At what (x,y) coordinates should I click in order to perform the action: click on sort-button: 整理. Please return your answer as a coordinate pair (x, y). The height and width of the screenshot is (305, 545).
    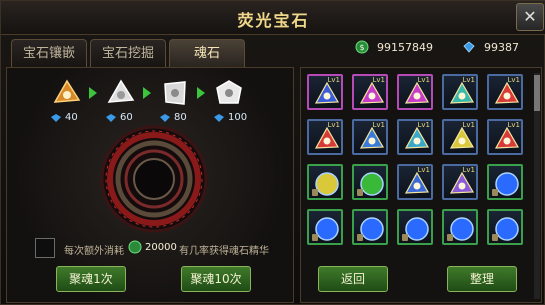
    Looking at the image, I should click on (482, 279).